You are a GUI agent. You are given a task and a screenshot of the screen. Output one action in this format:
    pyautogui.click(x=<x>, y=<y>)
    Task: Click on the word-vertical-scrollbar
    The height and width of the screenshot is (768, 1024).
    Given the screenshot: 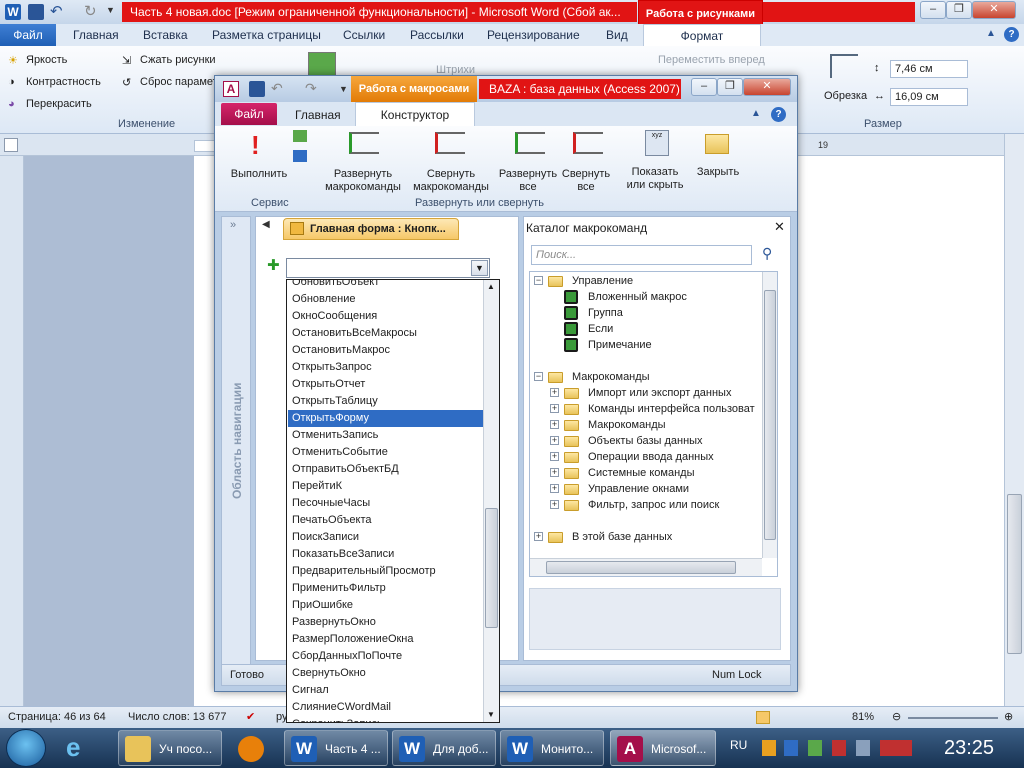 What is the action you would take?
    pyautogui.click(x=1014, y=420)
    